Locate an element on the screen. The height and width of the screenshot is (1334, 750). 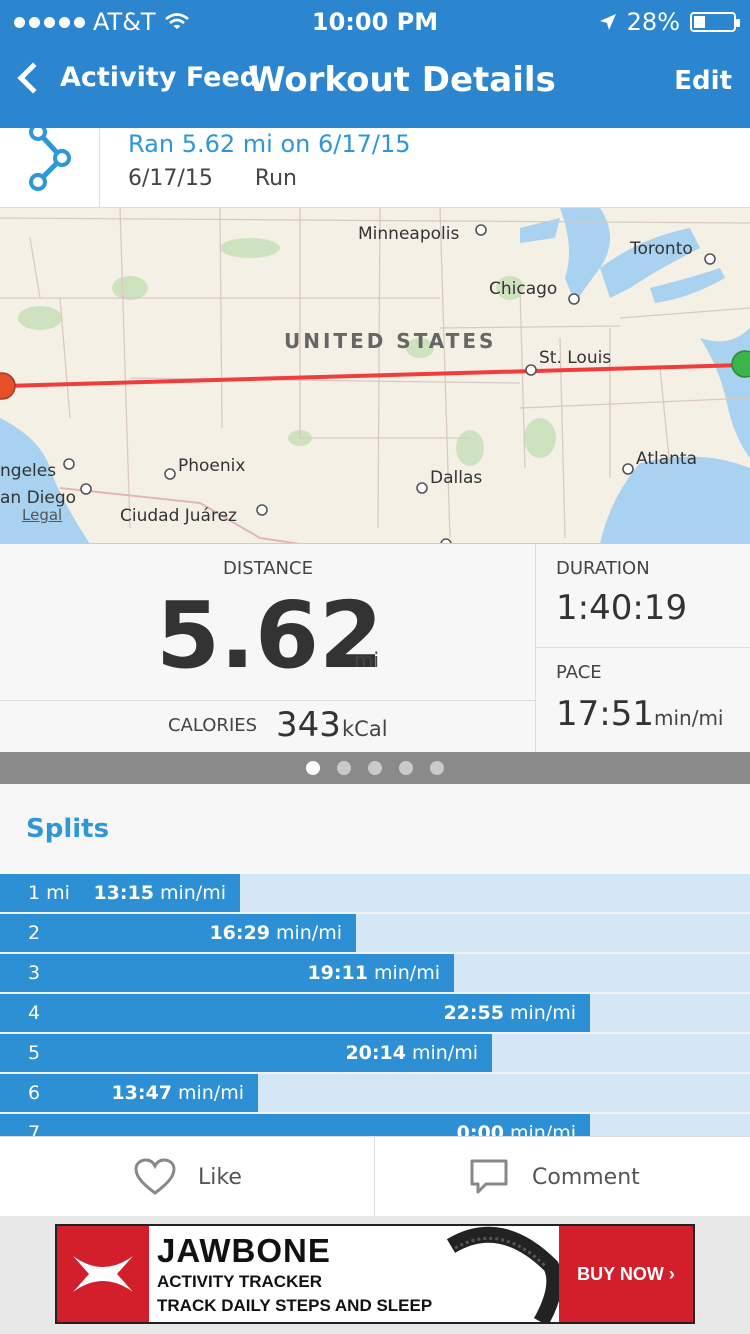
battery-group: 28% is located at coordinates (669, 22).